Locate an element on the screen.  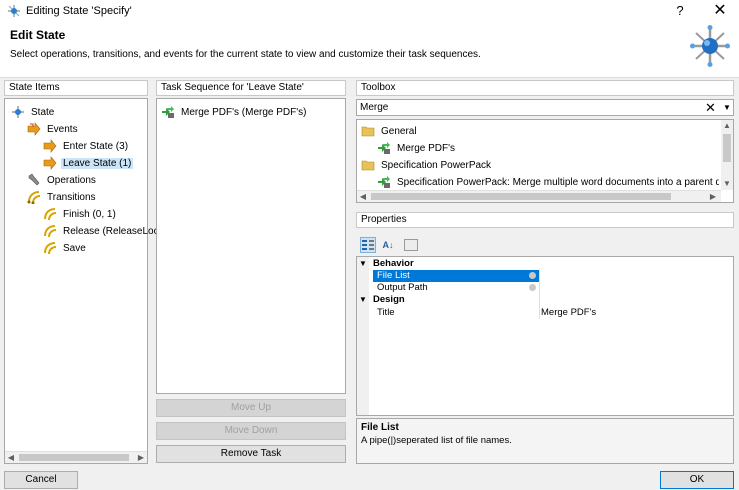
scroll-down-icon: ▼ is located at coordinates (727, 184).